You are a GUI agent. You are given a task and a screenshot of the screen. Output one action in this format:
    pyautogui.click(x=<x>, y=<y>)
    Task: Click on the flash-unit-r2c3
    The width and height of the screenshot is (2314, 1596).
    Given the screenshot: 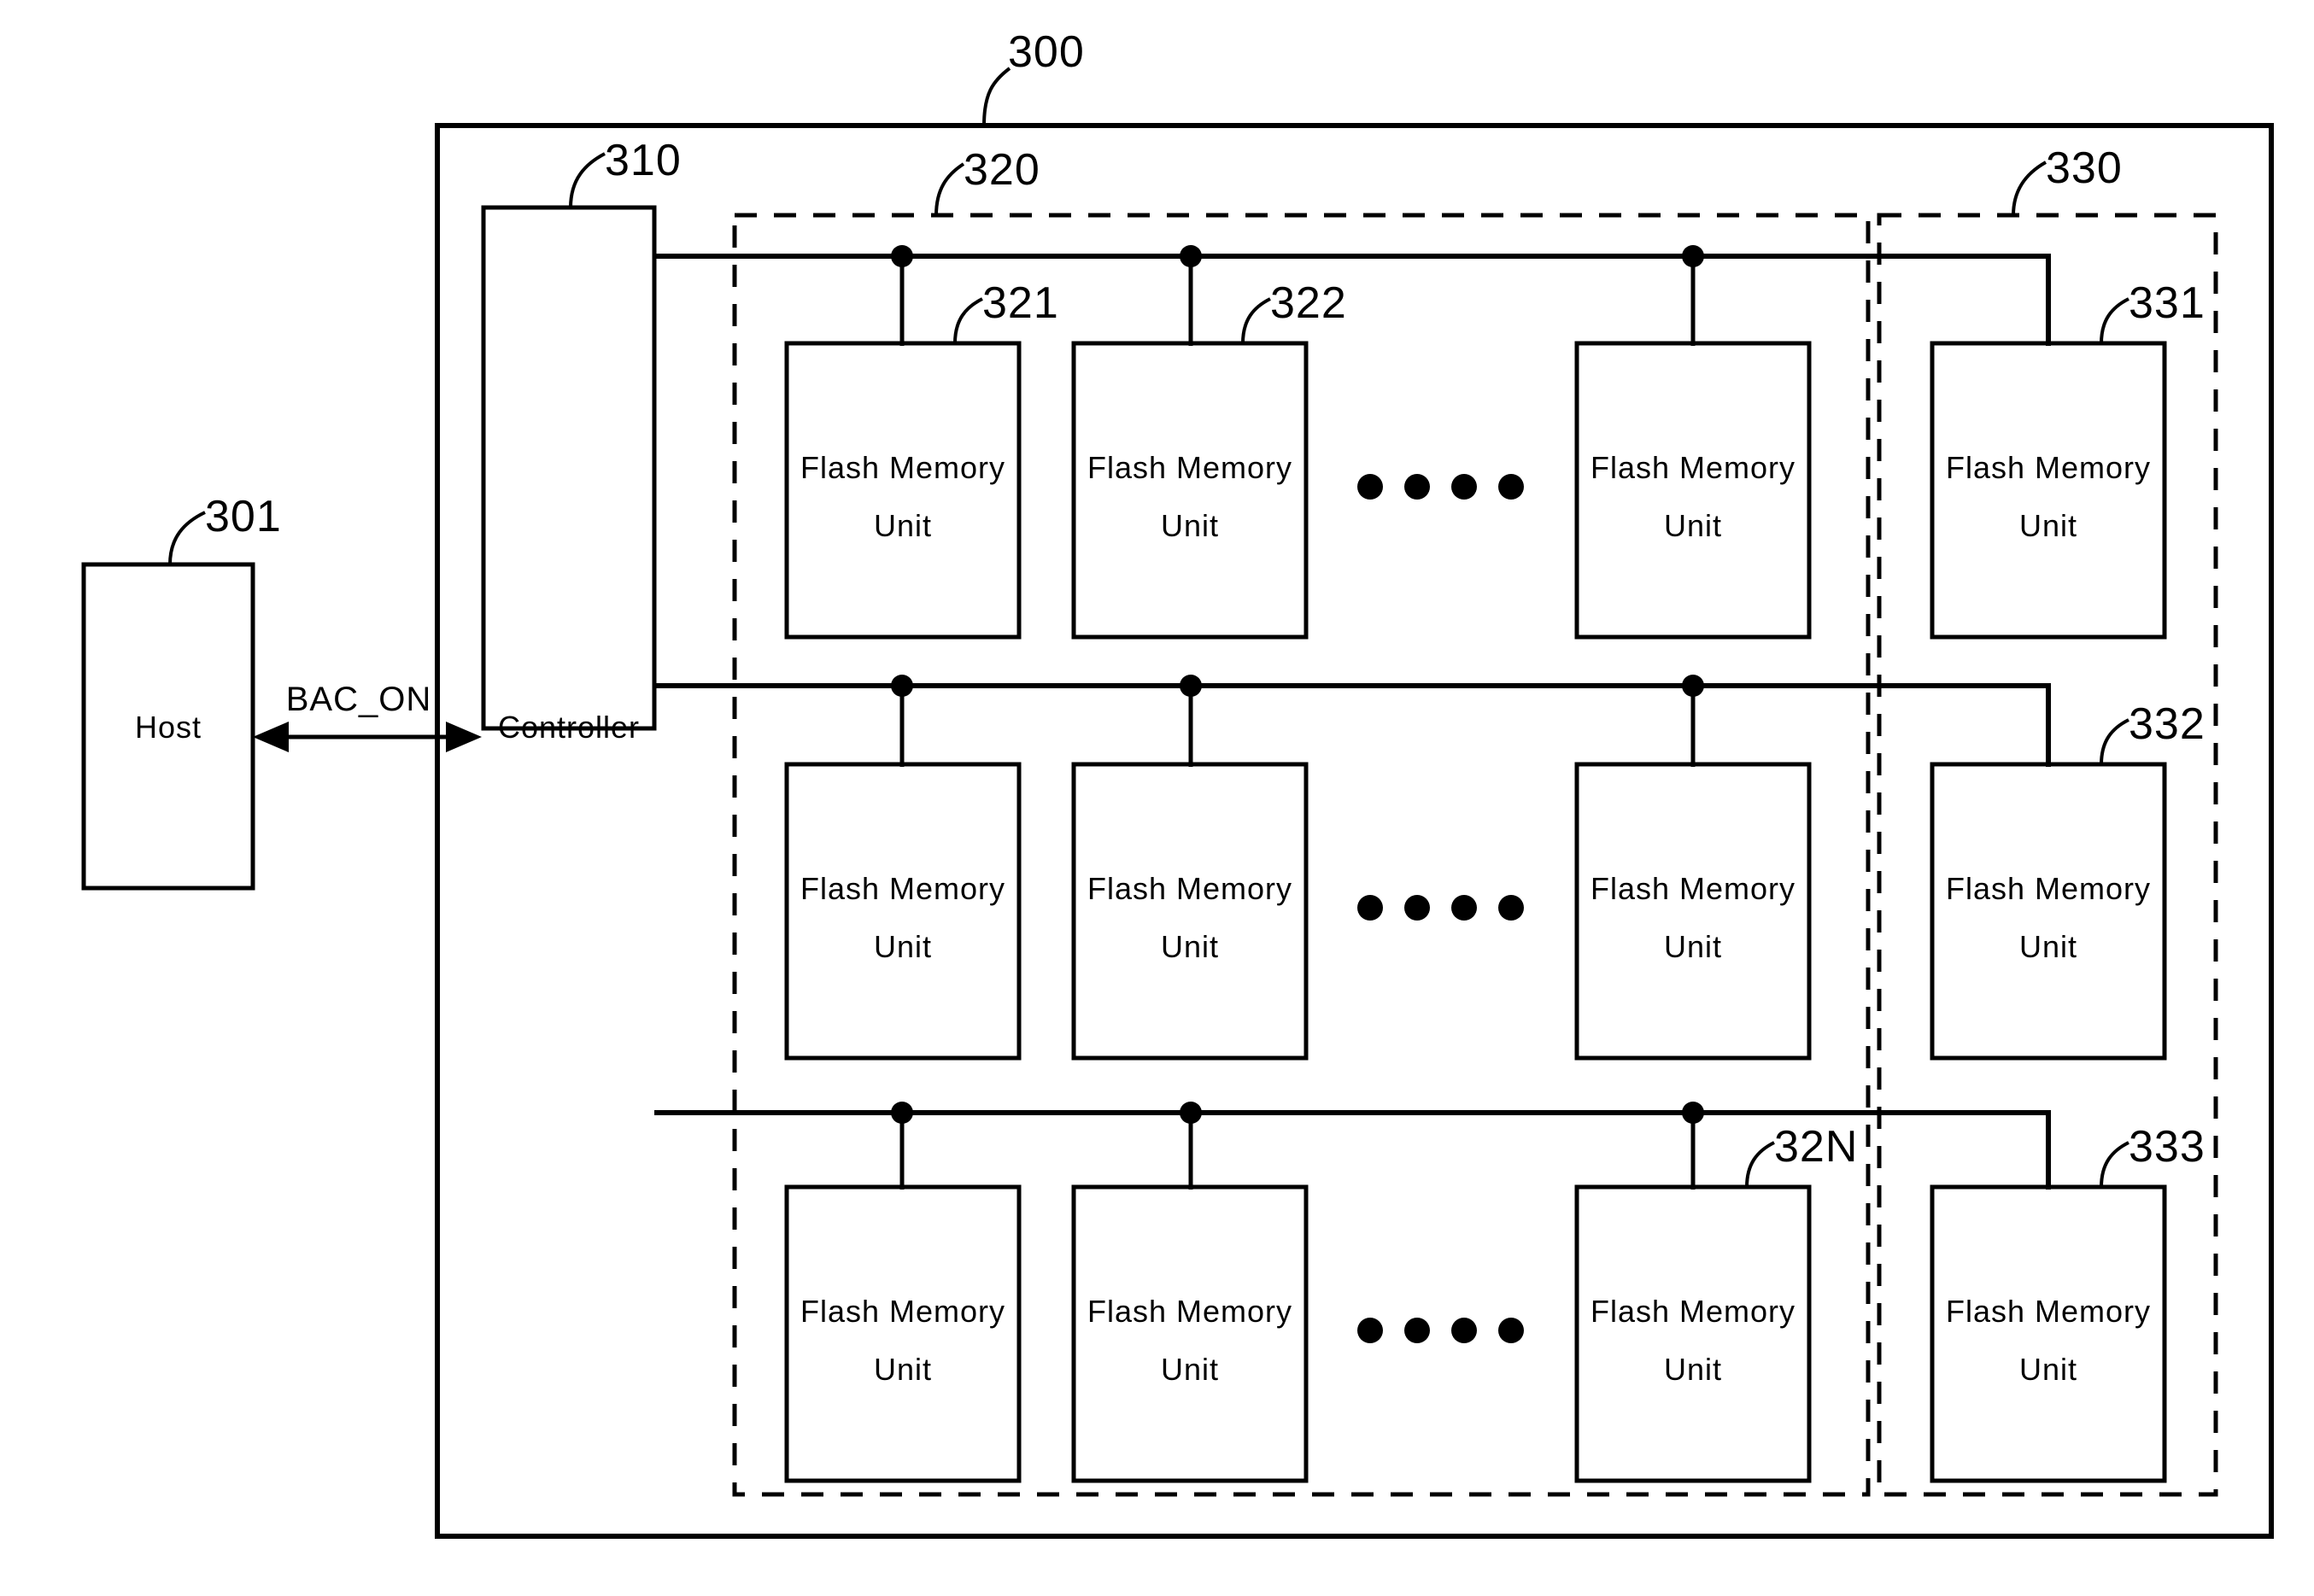 What is the action you would take?
    pyautogui.click(x=1693, y=911)
    